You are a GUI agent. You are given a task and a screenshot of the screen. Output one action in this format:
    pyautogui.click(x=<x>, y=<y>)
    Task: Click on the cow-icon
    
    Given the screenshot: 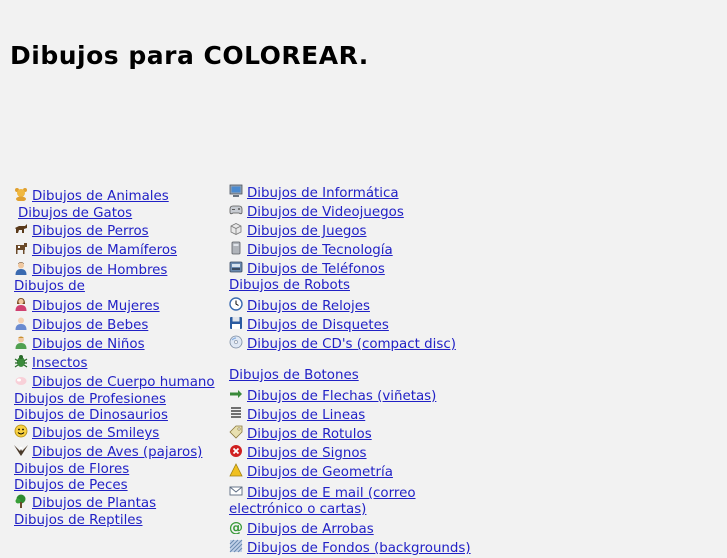 What is the action you would take?
    pyautogui.click(x=21, y=248)
    